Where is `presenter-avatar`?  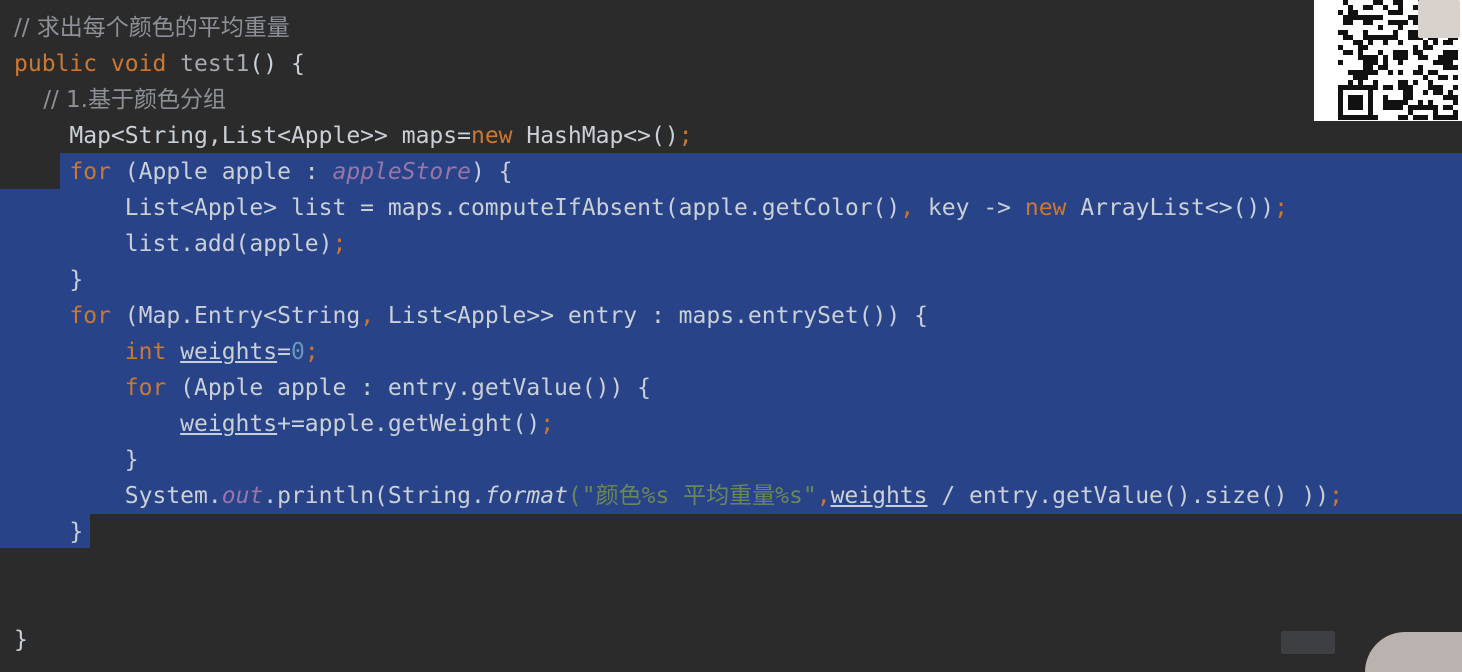 presenter-avatar is located at coordinates (1439, 19).